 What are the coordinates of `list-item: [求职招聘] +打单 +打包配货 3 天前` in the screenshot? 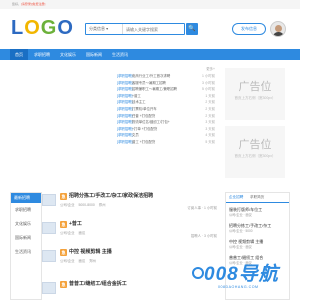 It's located at (166, 129).